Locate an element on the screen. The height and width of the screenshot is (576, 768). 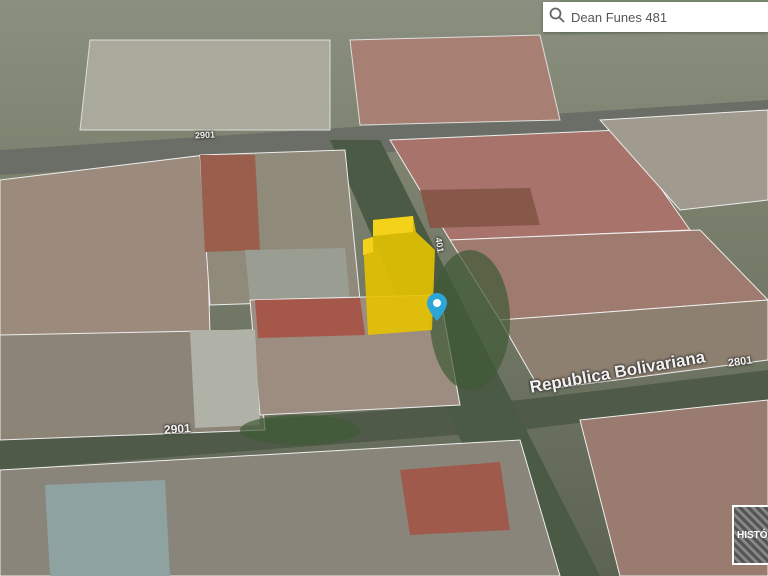
search-box is located at coordinates (655, 17).